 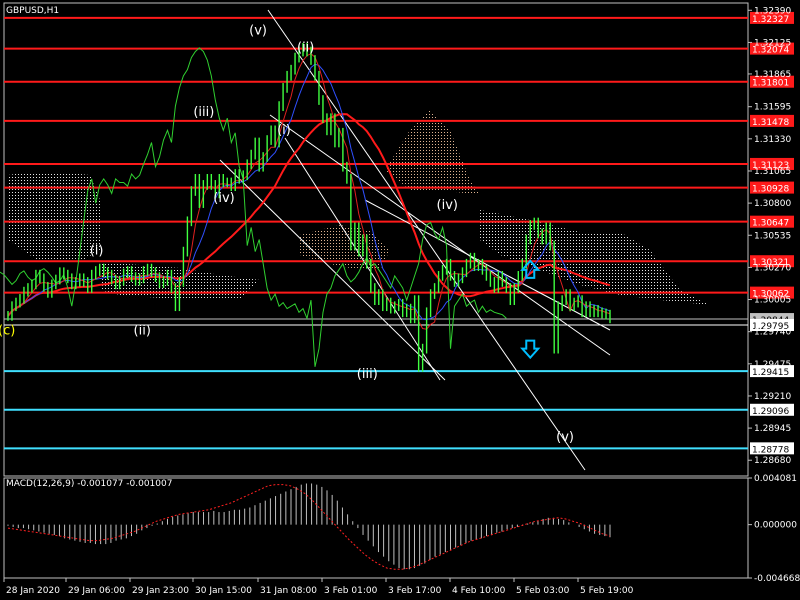 What do you see at coordinates (772, 301) in the screenshot?
I see `y-tick-label: 1.30005` at bounding box center [772, 301].